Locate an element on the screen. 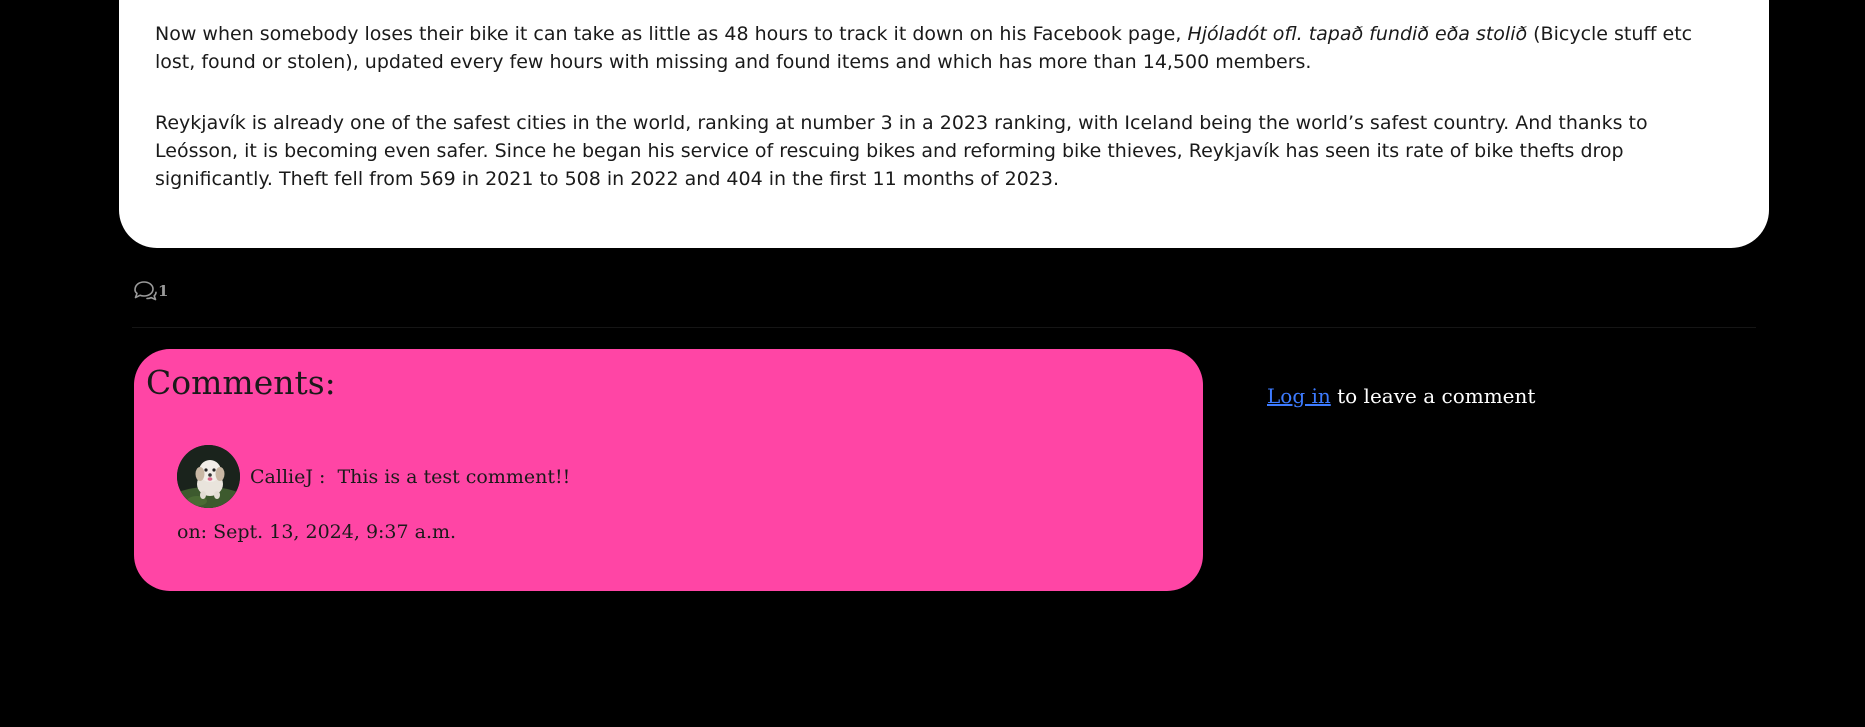 The image size is (1865, 727). comment-date: on: Sept. 13, 2024, 9:37 a.m. is located at coordinates (317, 532).